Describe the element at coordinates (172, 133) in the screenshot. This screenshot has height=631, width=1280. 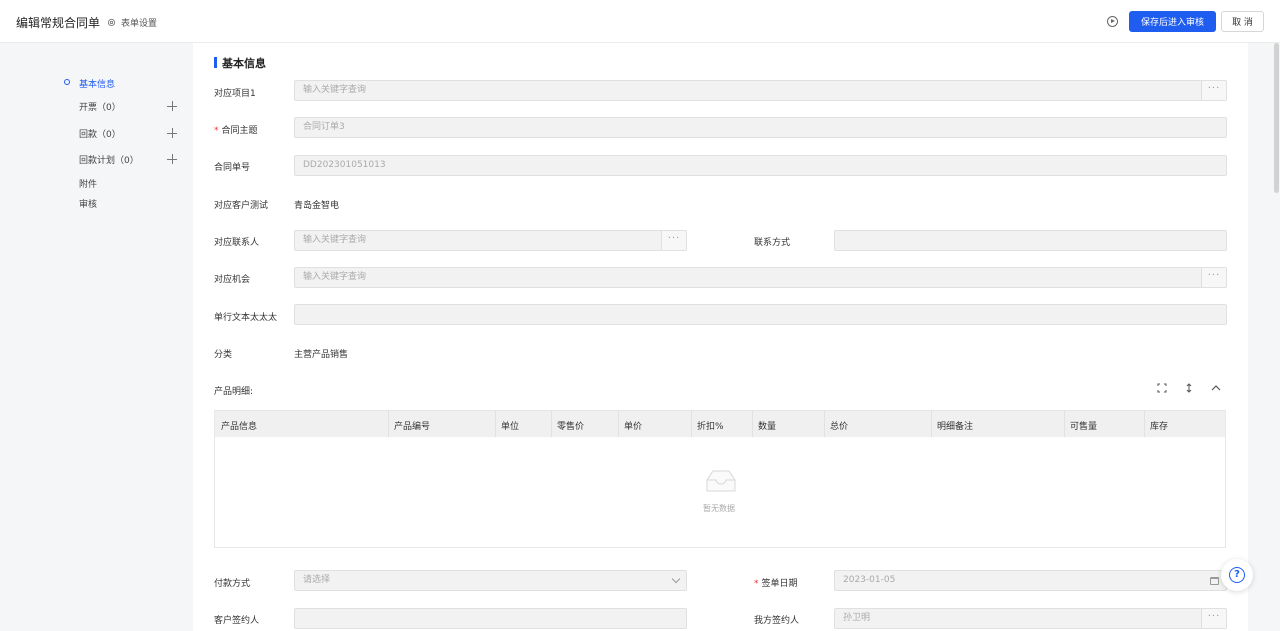
I see `add-payment-plus-icon` at that location.